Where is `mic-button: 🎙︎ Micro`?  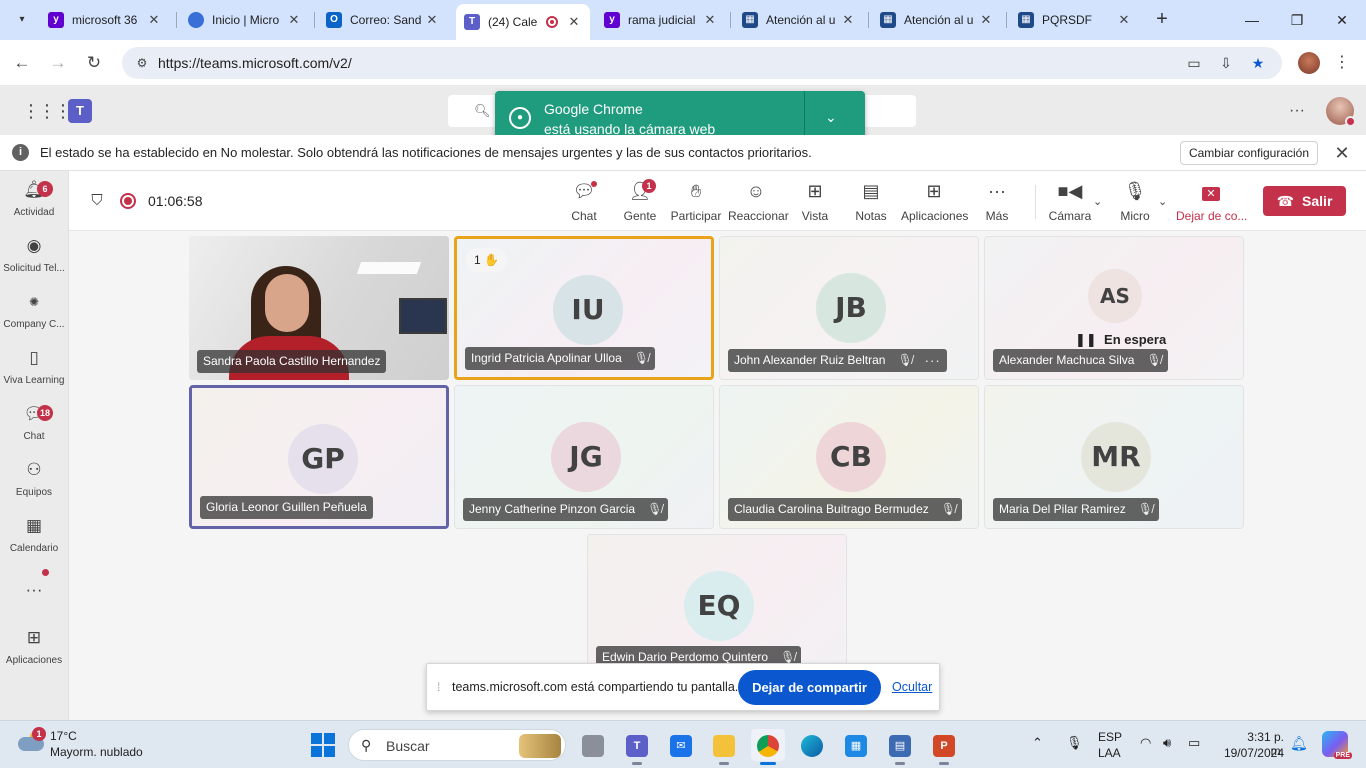 mic-button: 🎙︎ Micro is located at coordinates (1135, 203).